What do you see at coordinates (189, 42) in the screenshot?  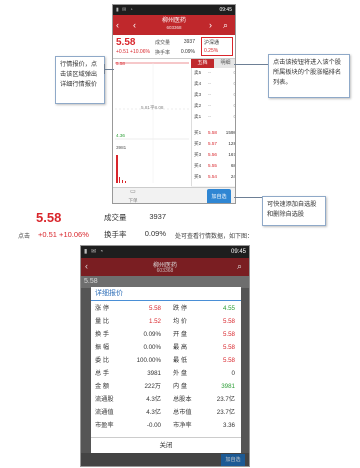 I see `volume-value: 3937` at bounding box center [189, 42].